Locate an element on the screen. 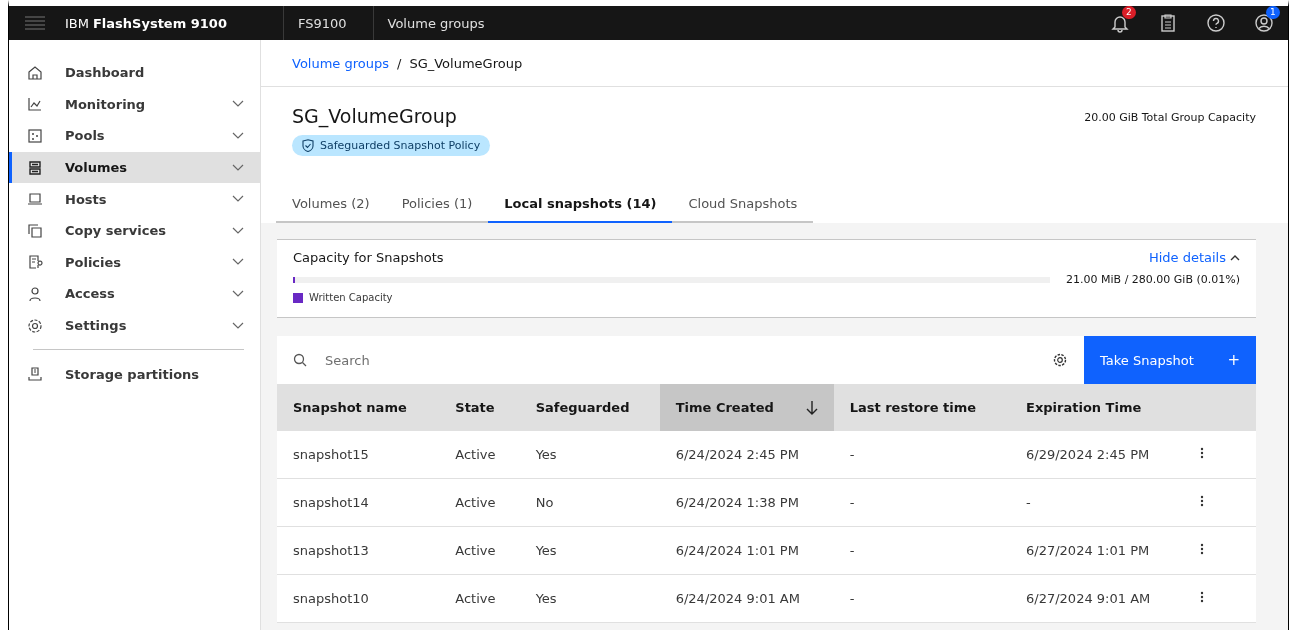  column-header: Snapshot name is located at coordinates (358, 407).